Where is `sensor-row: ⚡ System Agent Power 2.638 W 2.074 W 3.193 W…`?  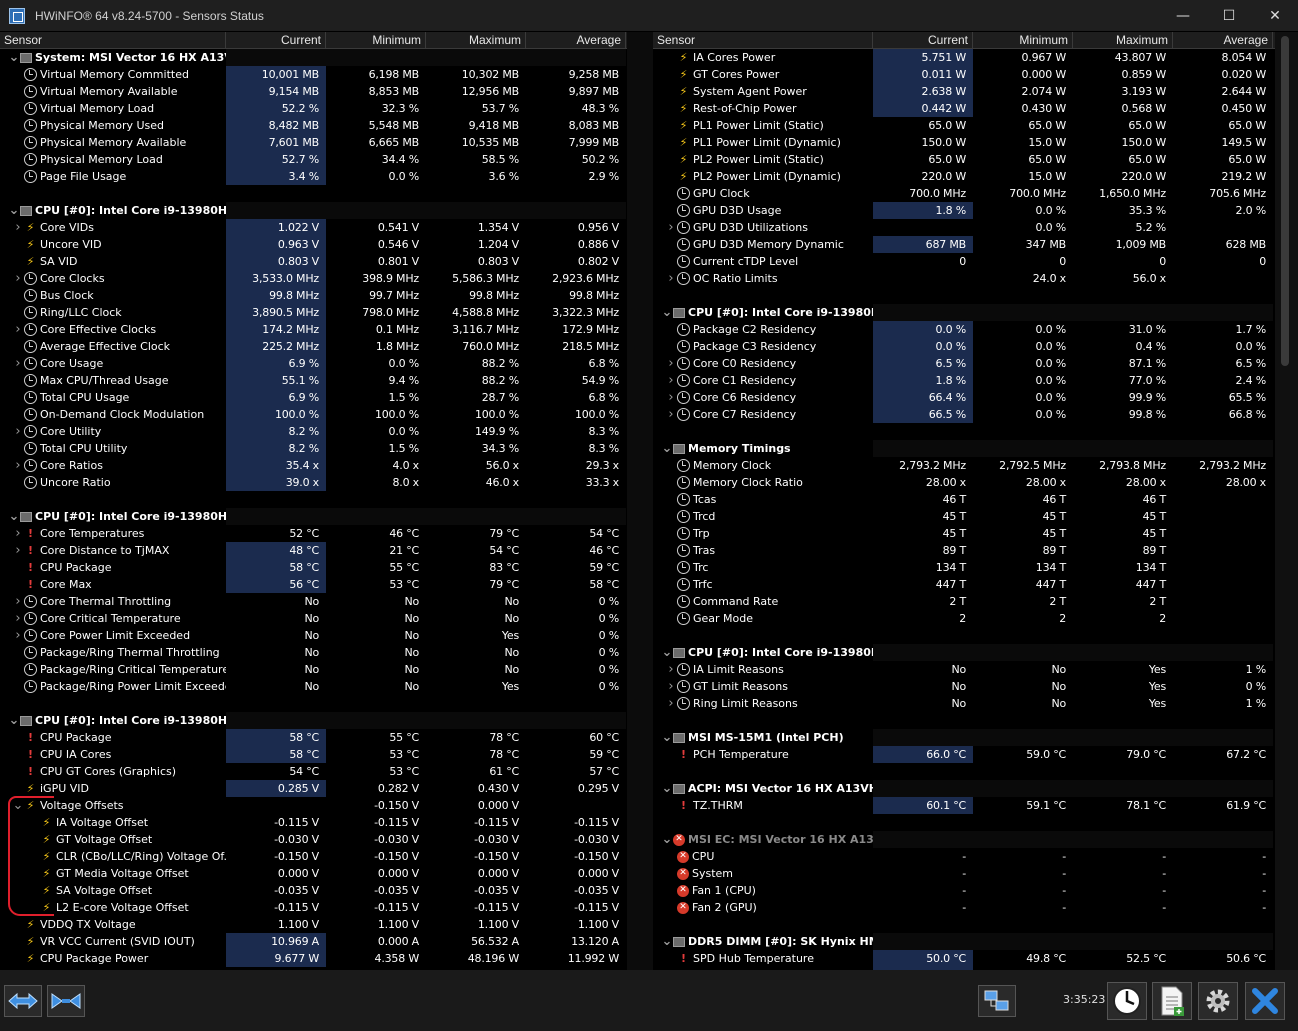
sensor-row: ⚡ System Agent Power 2.638 W 2.074 W 3.193 W… is located at coordinates (964, 91).